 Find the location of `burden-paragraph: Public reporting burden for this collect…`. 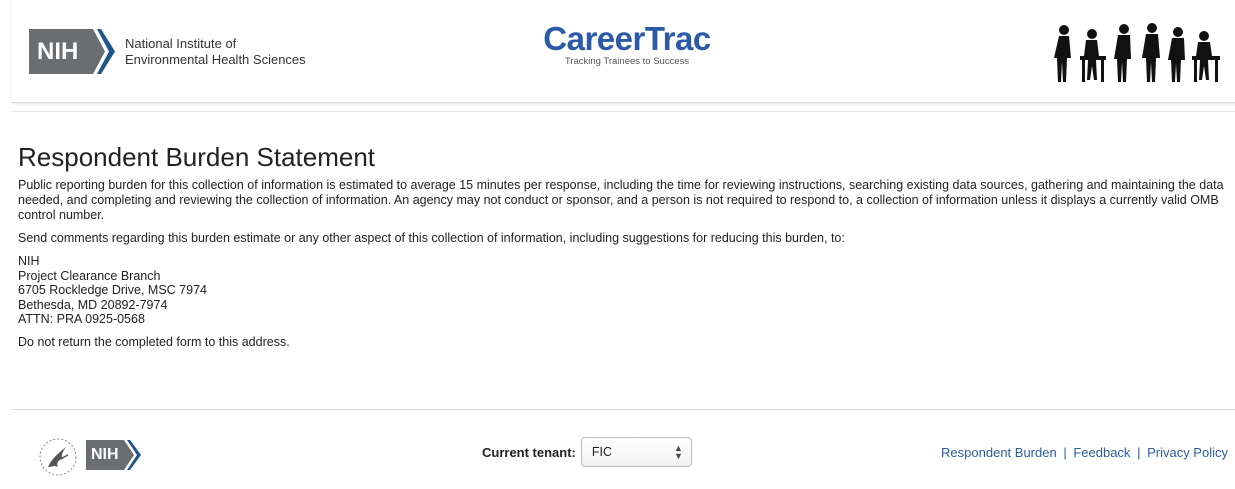

burden-paragraph: Public reporting burden for this collect… is located at coordinates (621, 200).